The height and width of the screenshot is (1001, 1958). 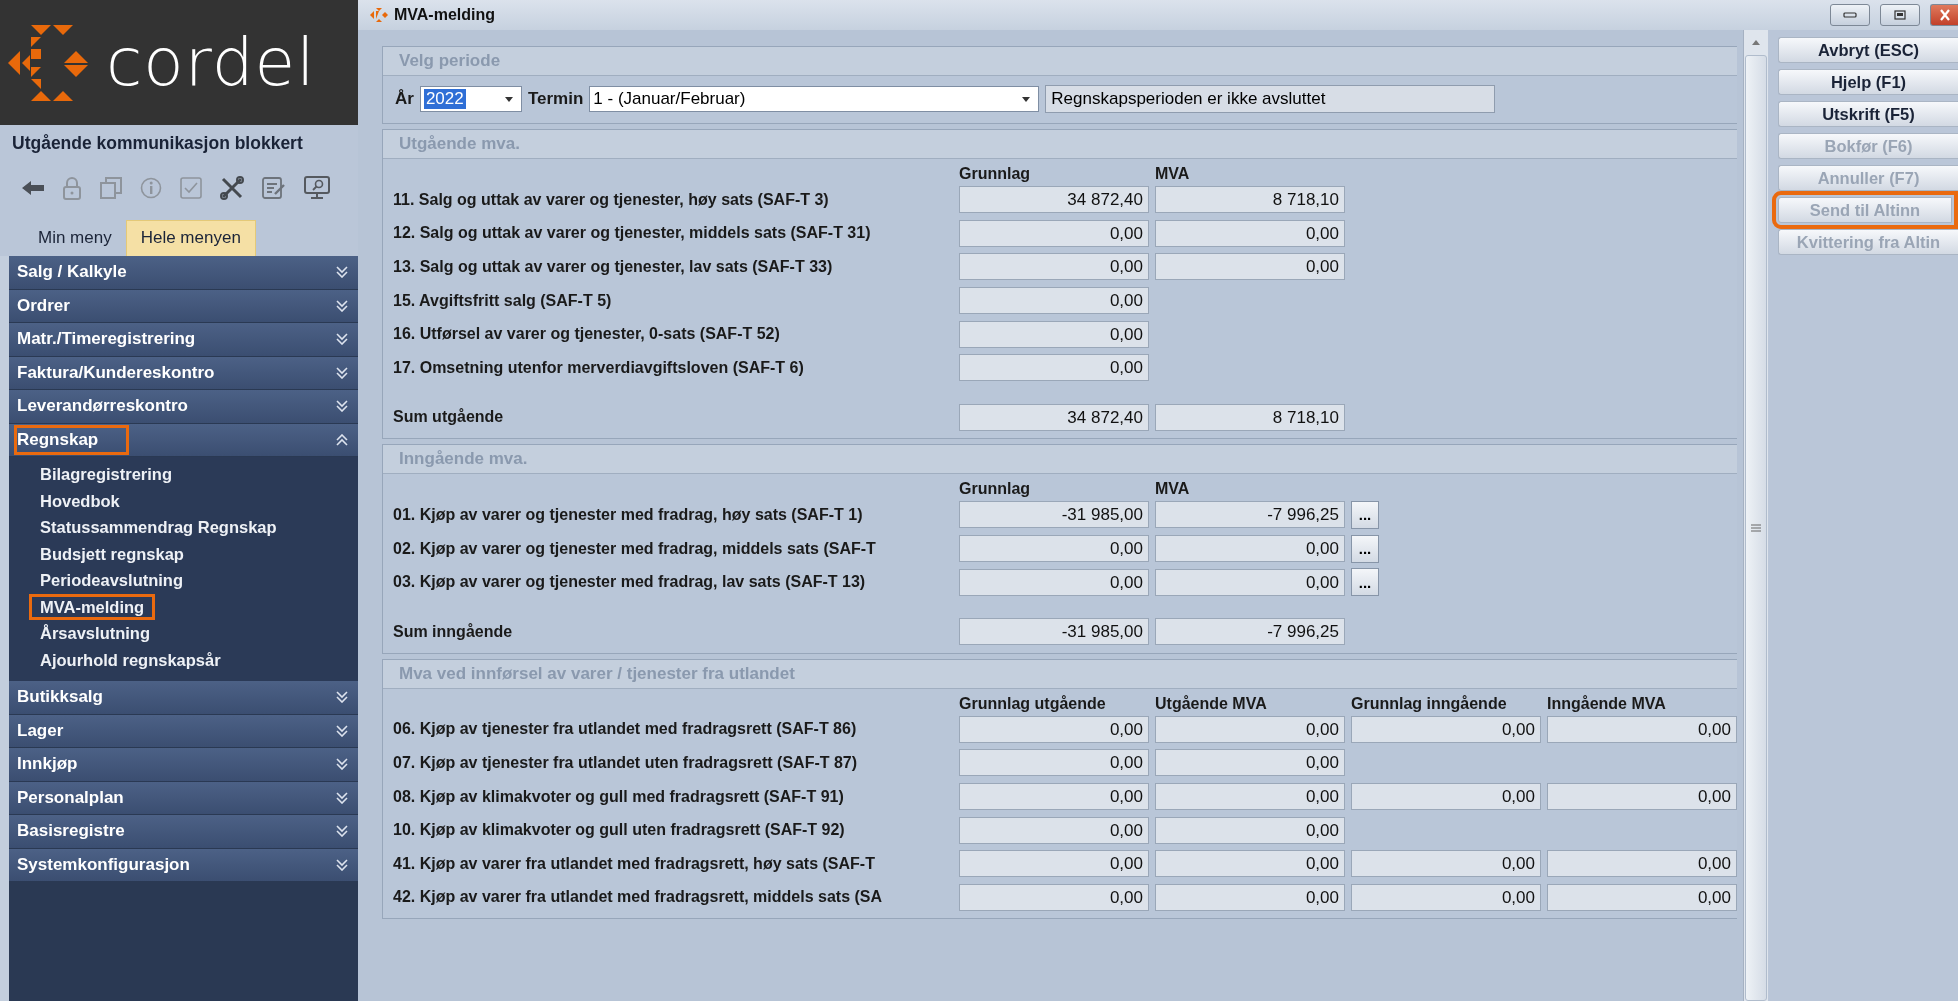 What do you see at coordinates (1755, 515) in the screenshot?
I see `scrollbar` at bounding box center [1755, 515].